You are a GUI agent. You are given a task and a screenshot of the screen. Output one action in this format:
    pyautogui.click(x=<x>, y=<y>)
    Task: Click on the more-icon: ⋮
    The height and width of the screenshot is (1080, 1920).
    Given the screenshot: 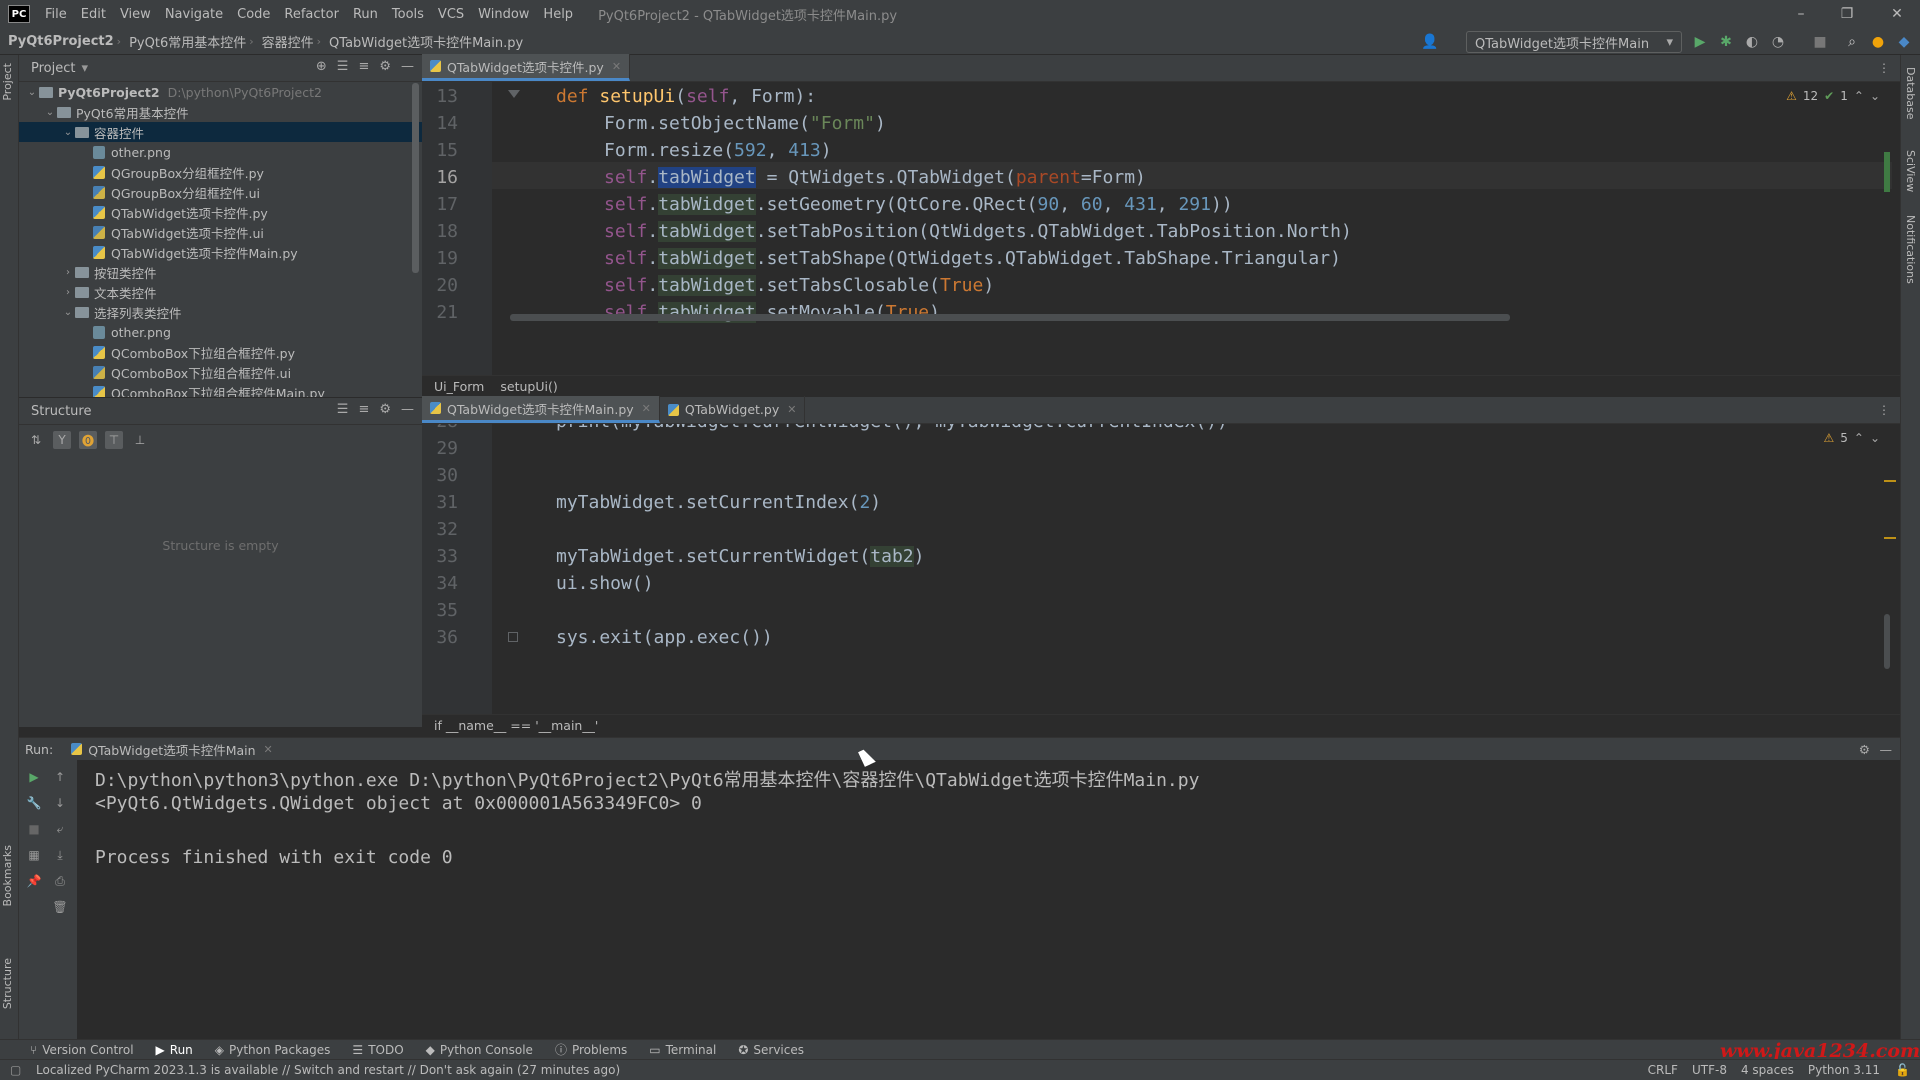 What is the action you would take?
    pyautogui.click(x=1884, y=410)
    